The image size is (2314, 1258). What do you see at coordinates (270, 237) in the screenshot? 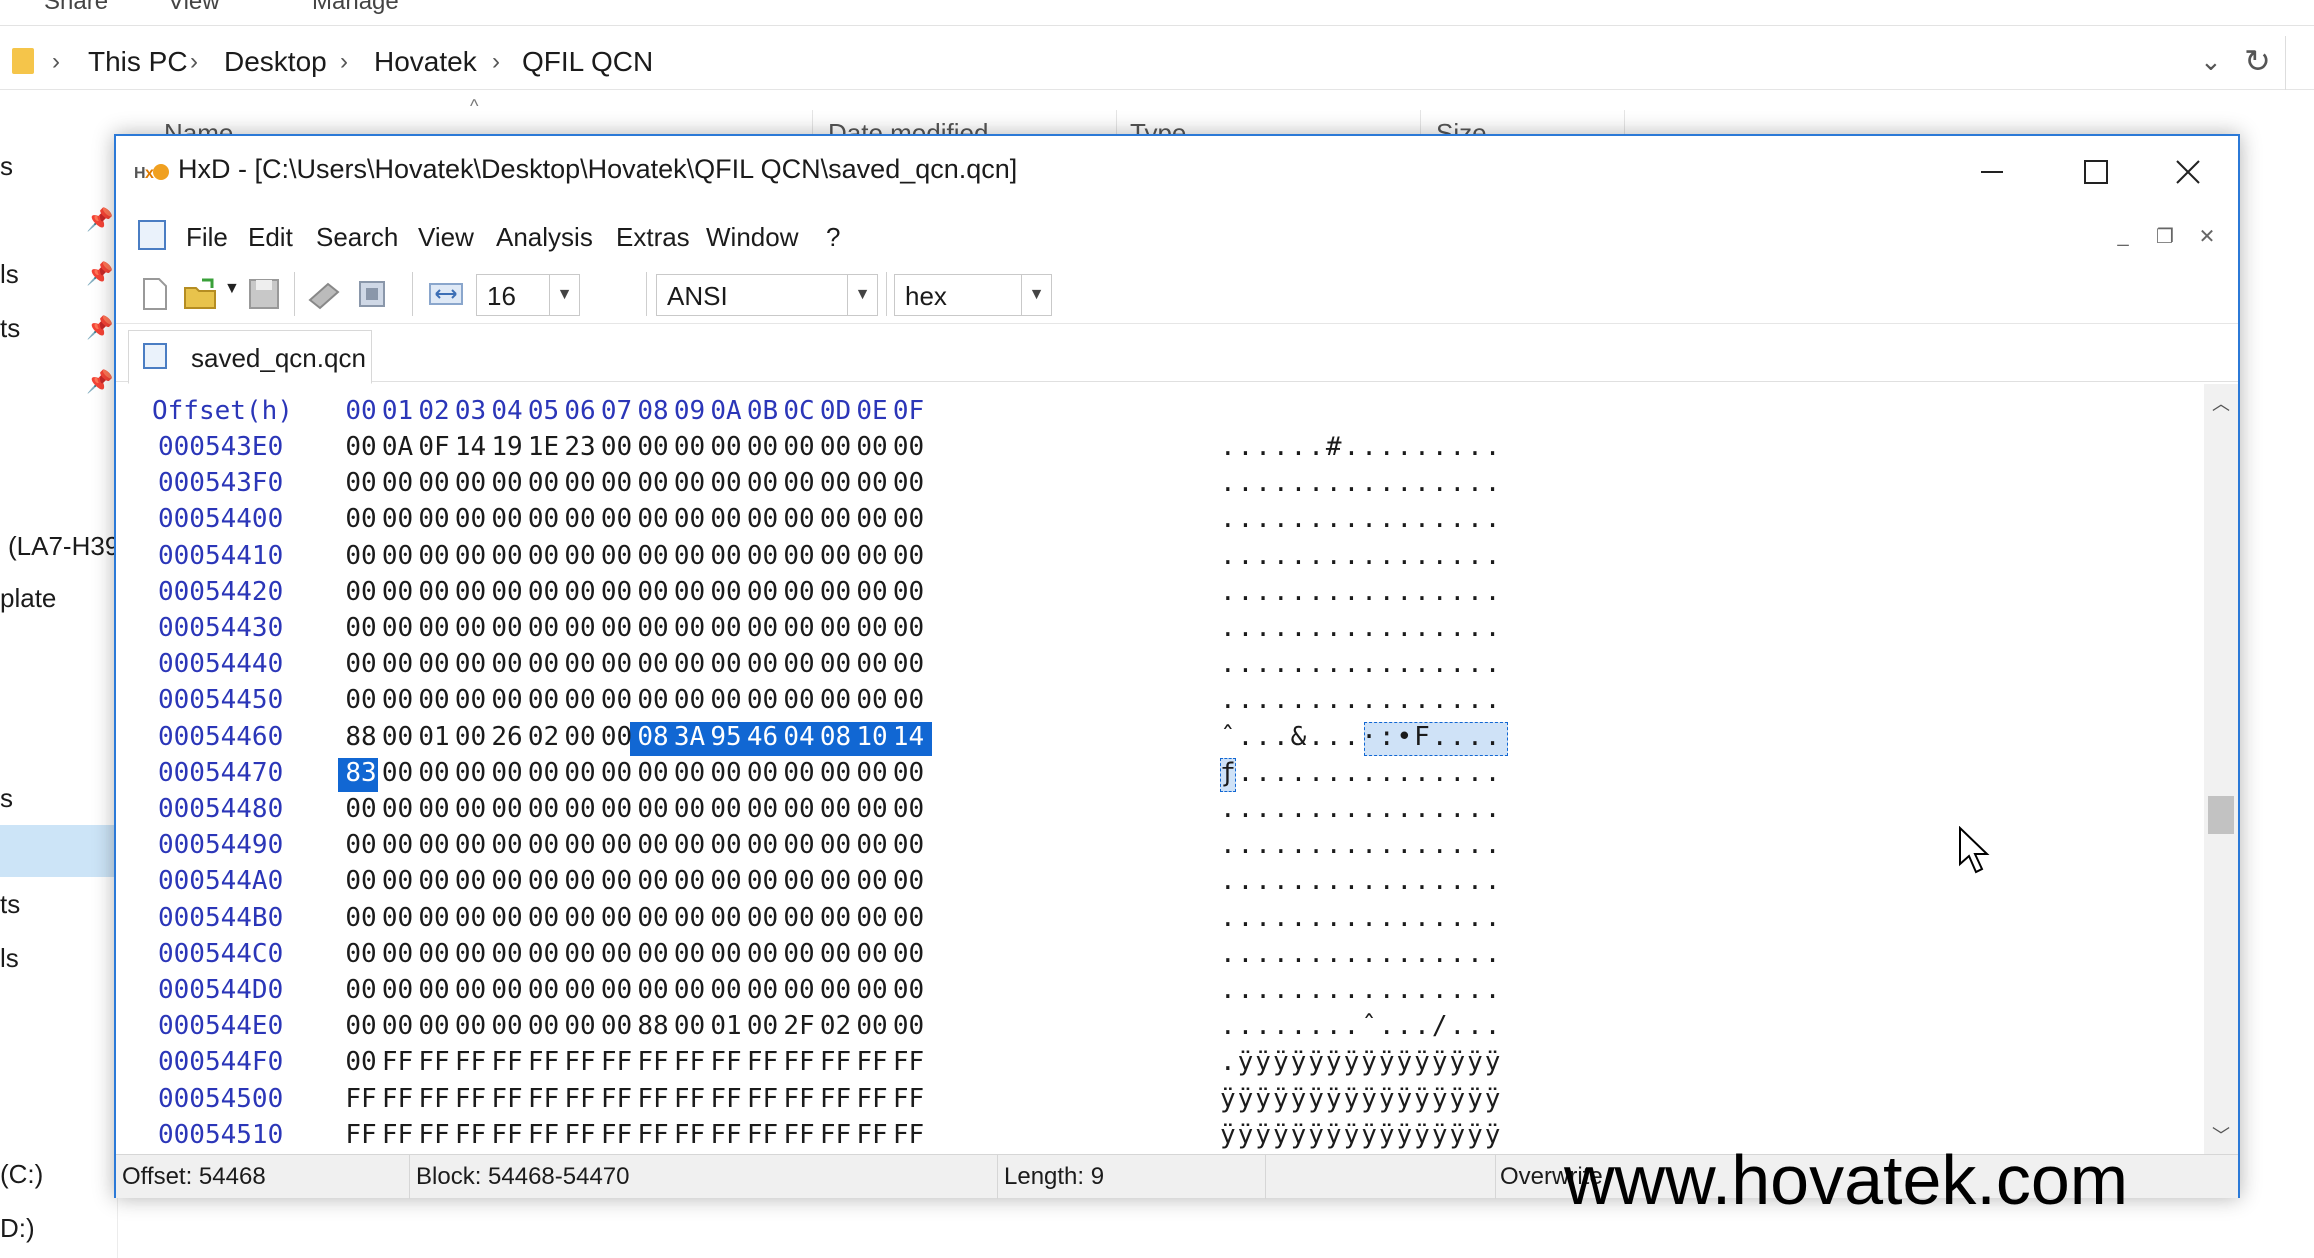
I see `menu-edit: Edit` at bounding box center [270, 237].